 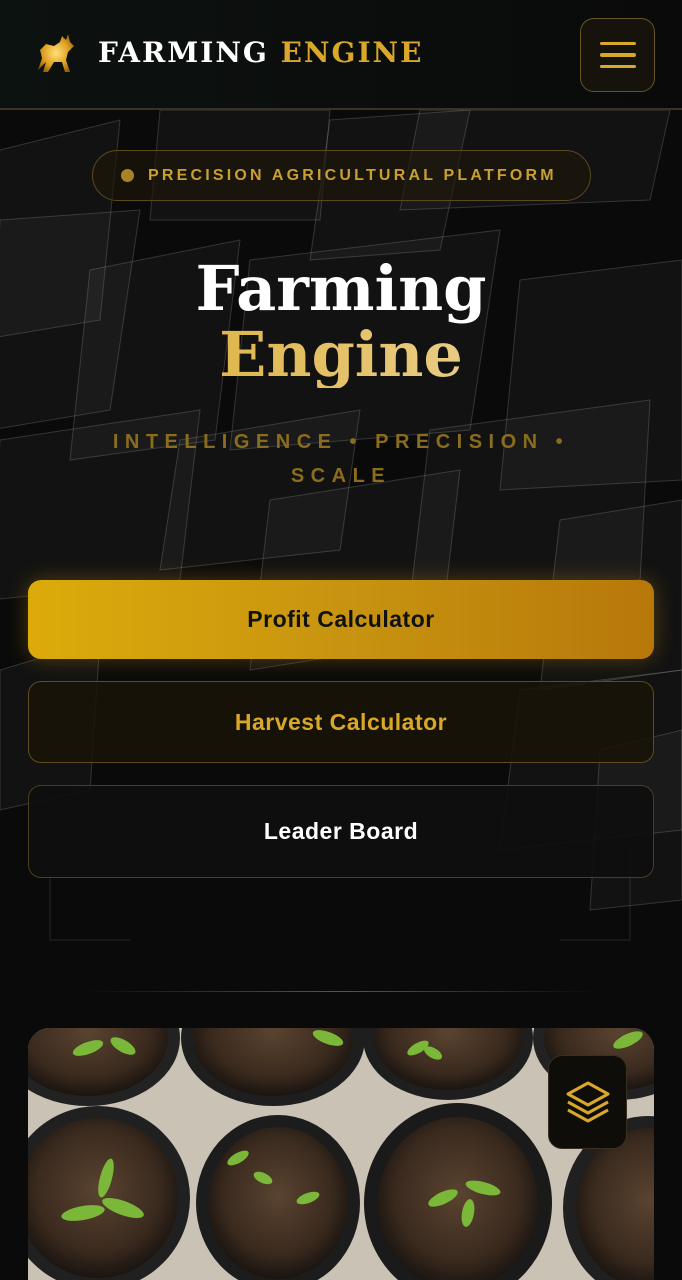 I want to click on section-divider, so click(x=341, y=991).